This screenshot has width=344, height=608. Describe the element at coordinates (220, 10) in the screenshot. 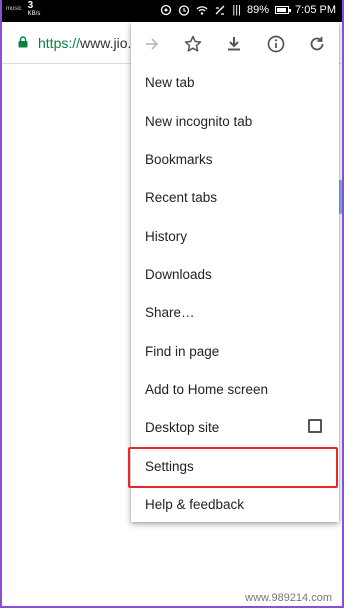

I see `wifi-calling-icon` at that location.